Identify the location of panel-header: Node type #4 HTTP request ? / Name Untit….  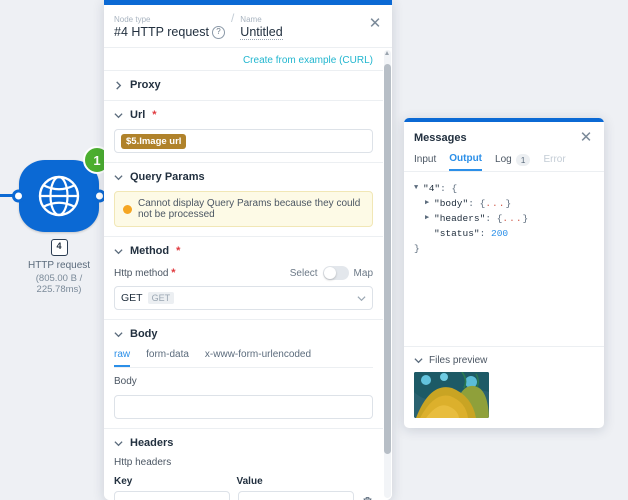
(248, 26).